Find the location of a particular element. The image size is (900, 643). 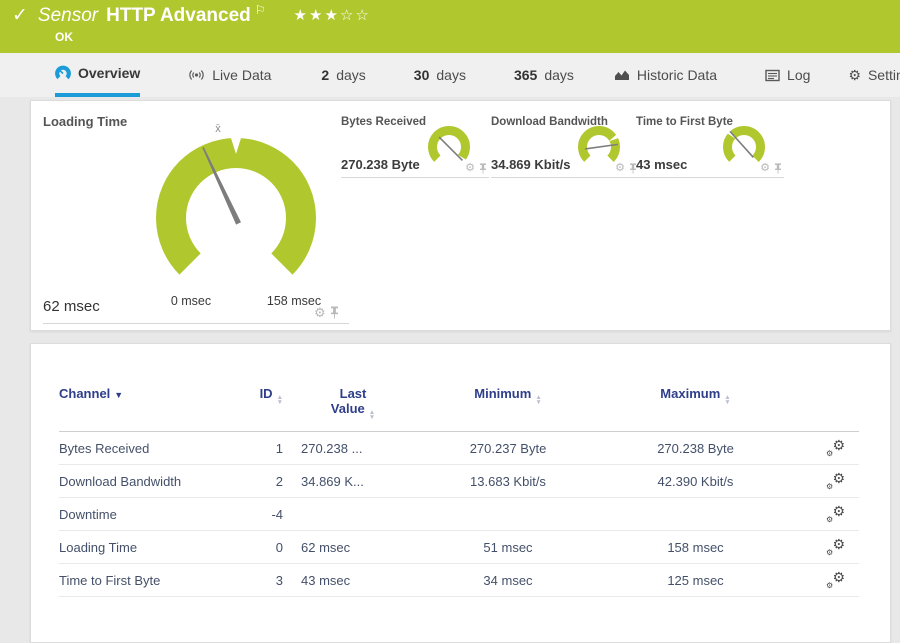

mini-panel-bytes-received: Bytes Received 270.238 Byte ⚙ is located at coordinates (415, 145).